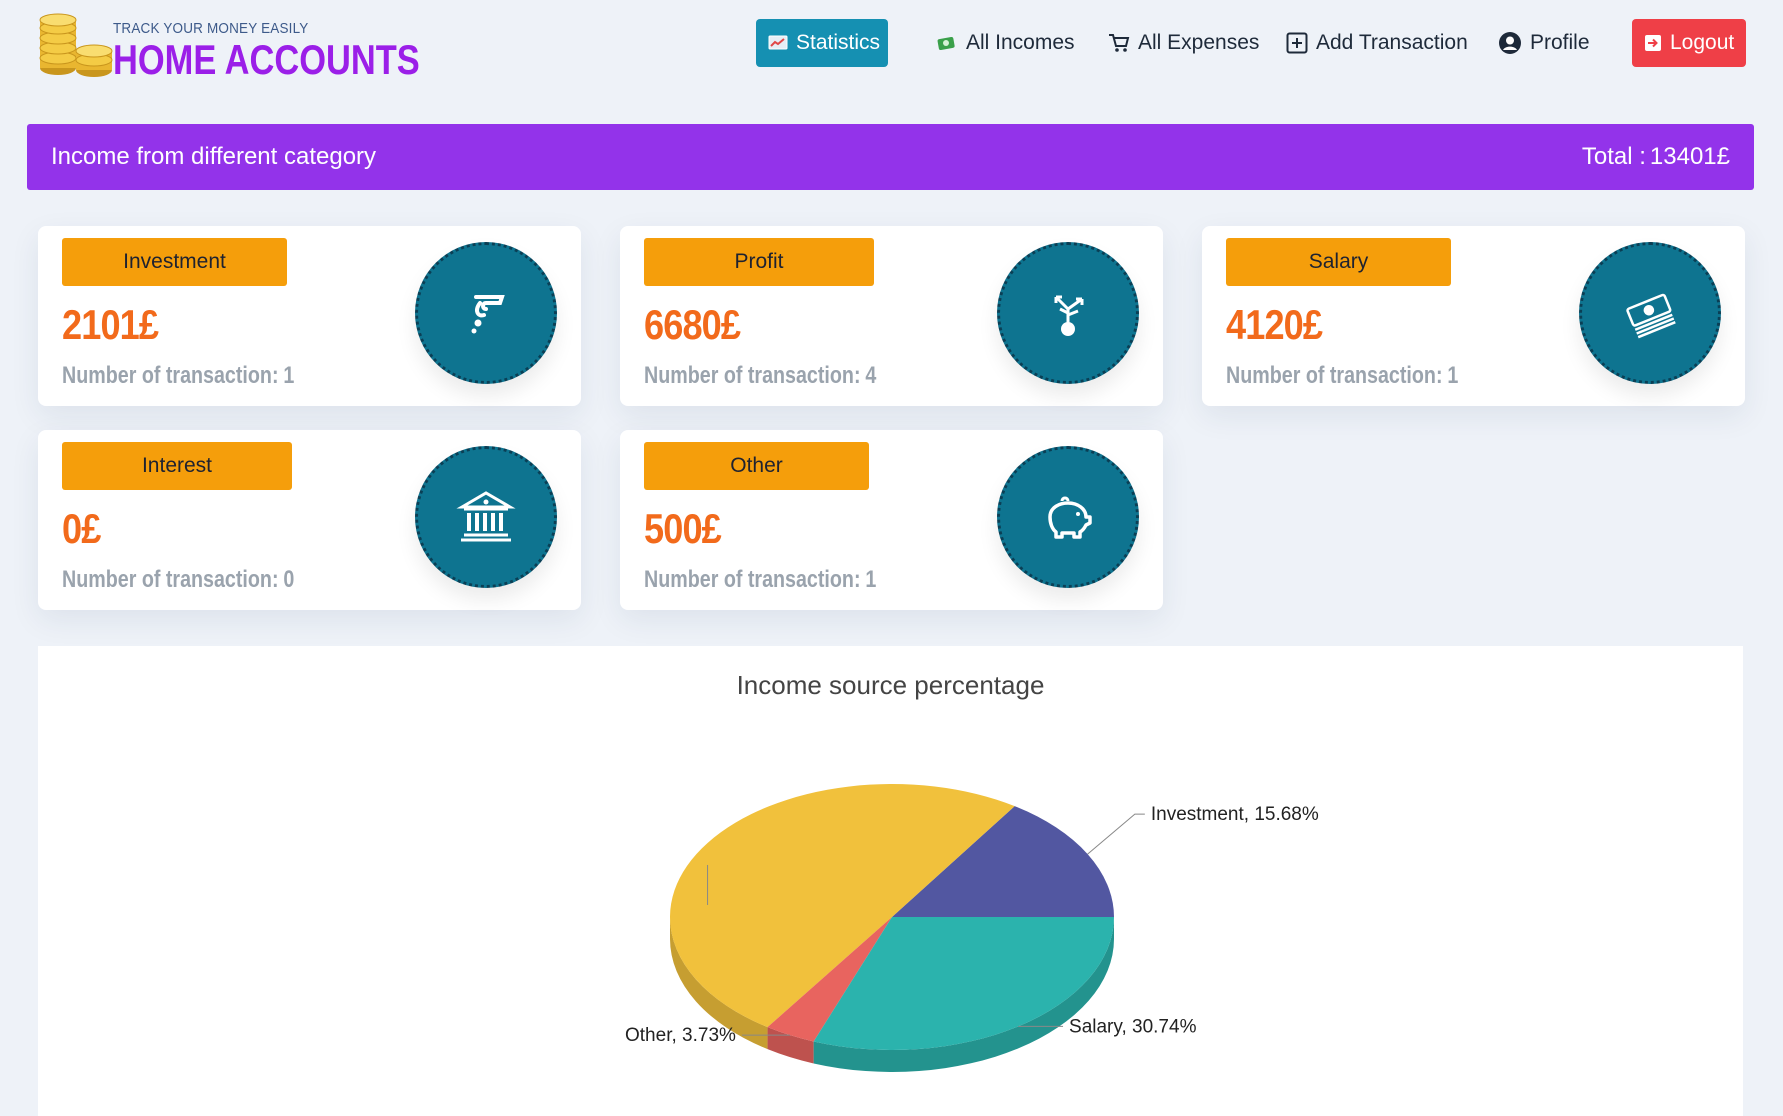 Image resolution: width=1783 pixels, height=1116 pixels. Describe the element at coordinates (266, 59) in the screenshot. I see `logo-title: HOME ACCOUNTS` at that location.